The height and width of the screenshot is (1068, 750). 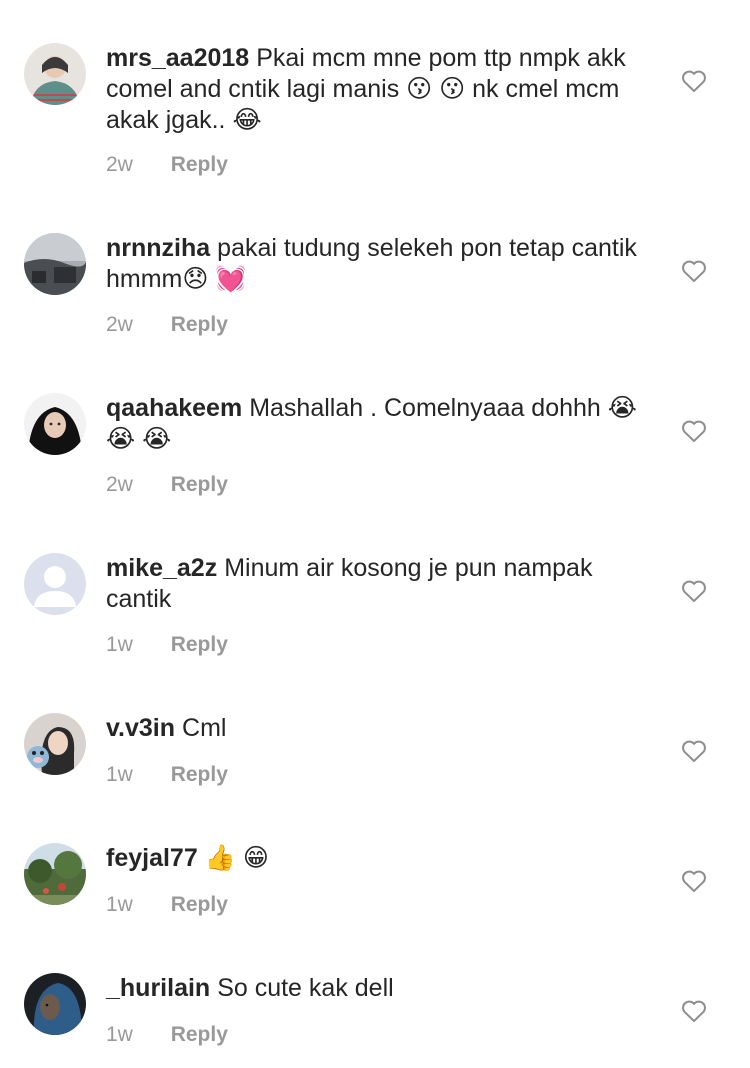 I want to click on comment-username: _hurilain, so click(x=158, y=988).